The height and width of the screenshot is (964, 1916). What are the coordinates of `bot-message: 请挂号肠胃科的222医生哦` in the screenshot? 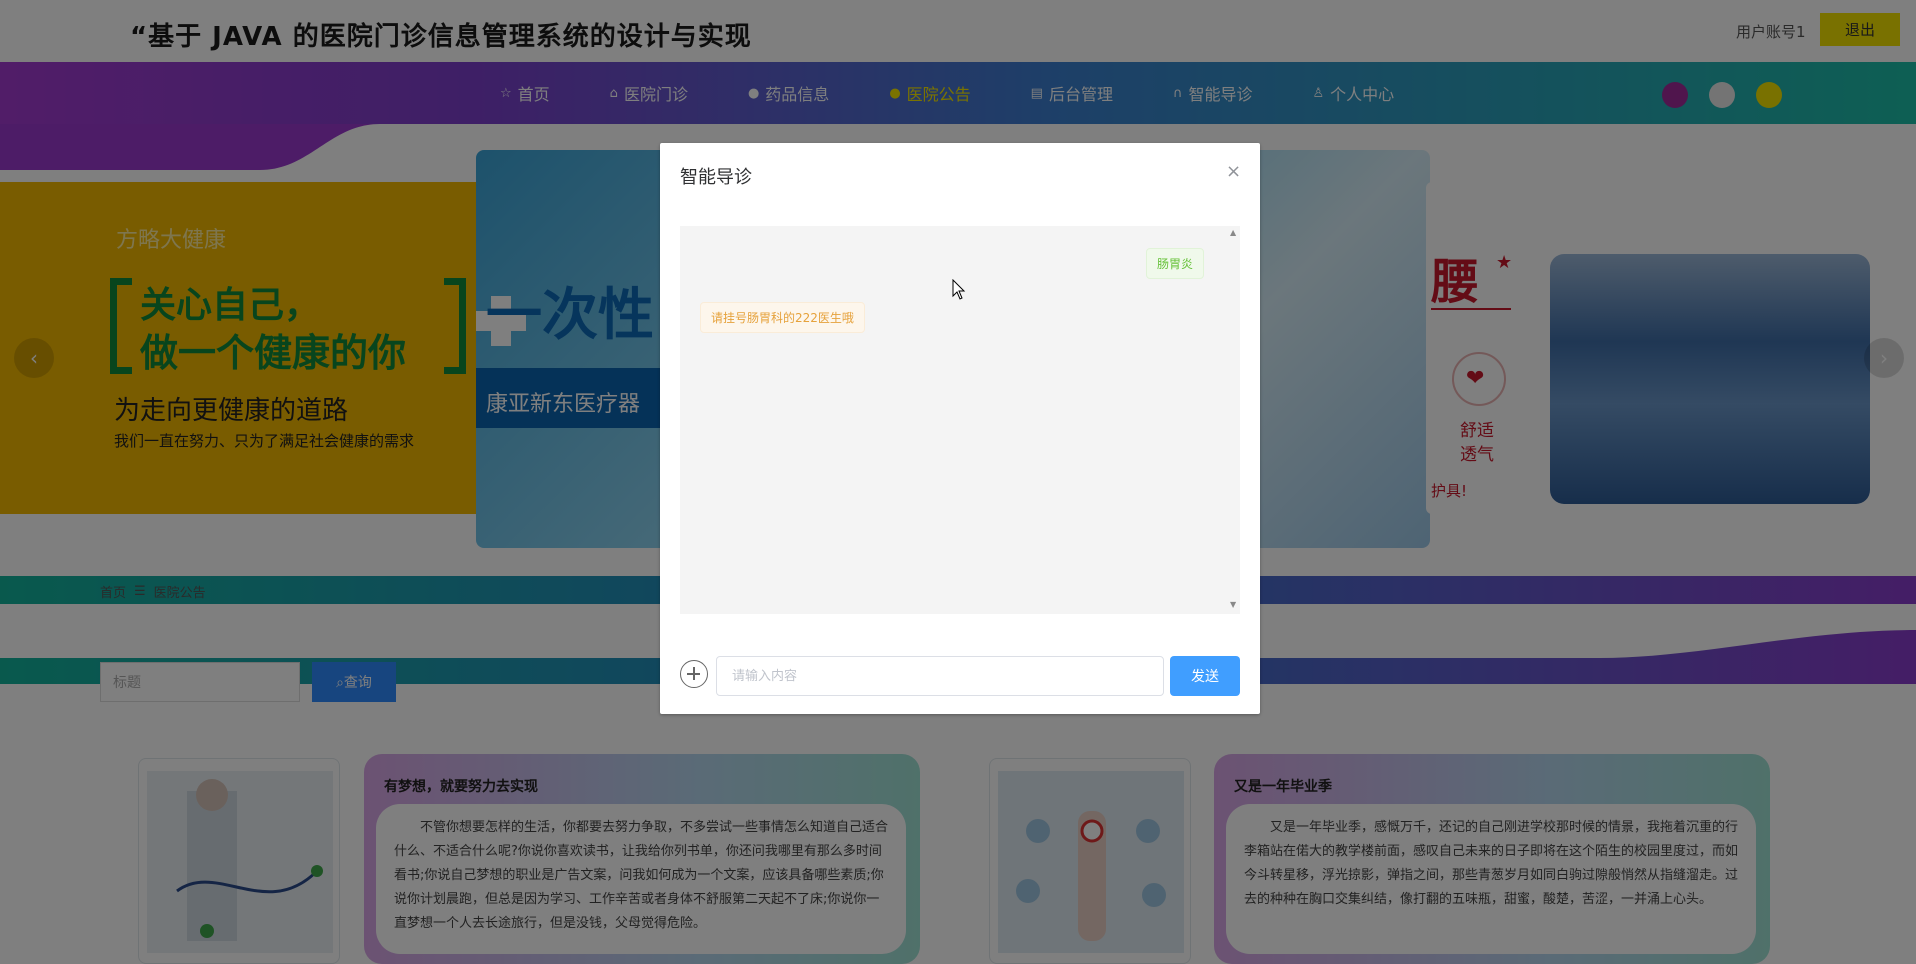 It's located at (782, 317).